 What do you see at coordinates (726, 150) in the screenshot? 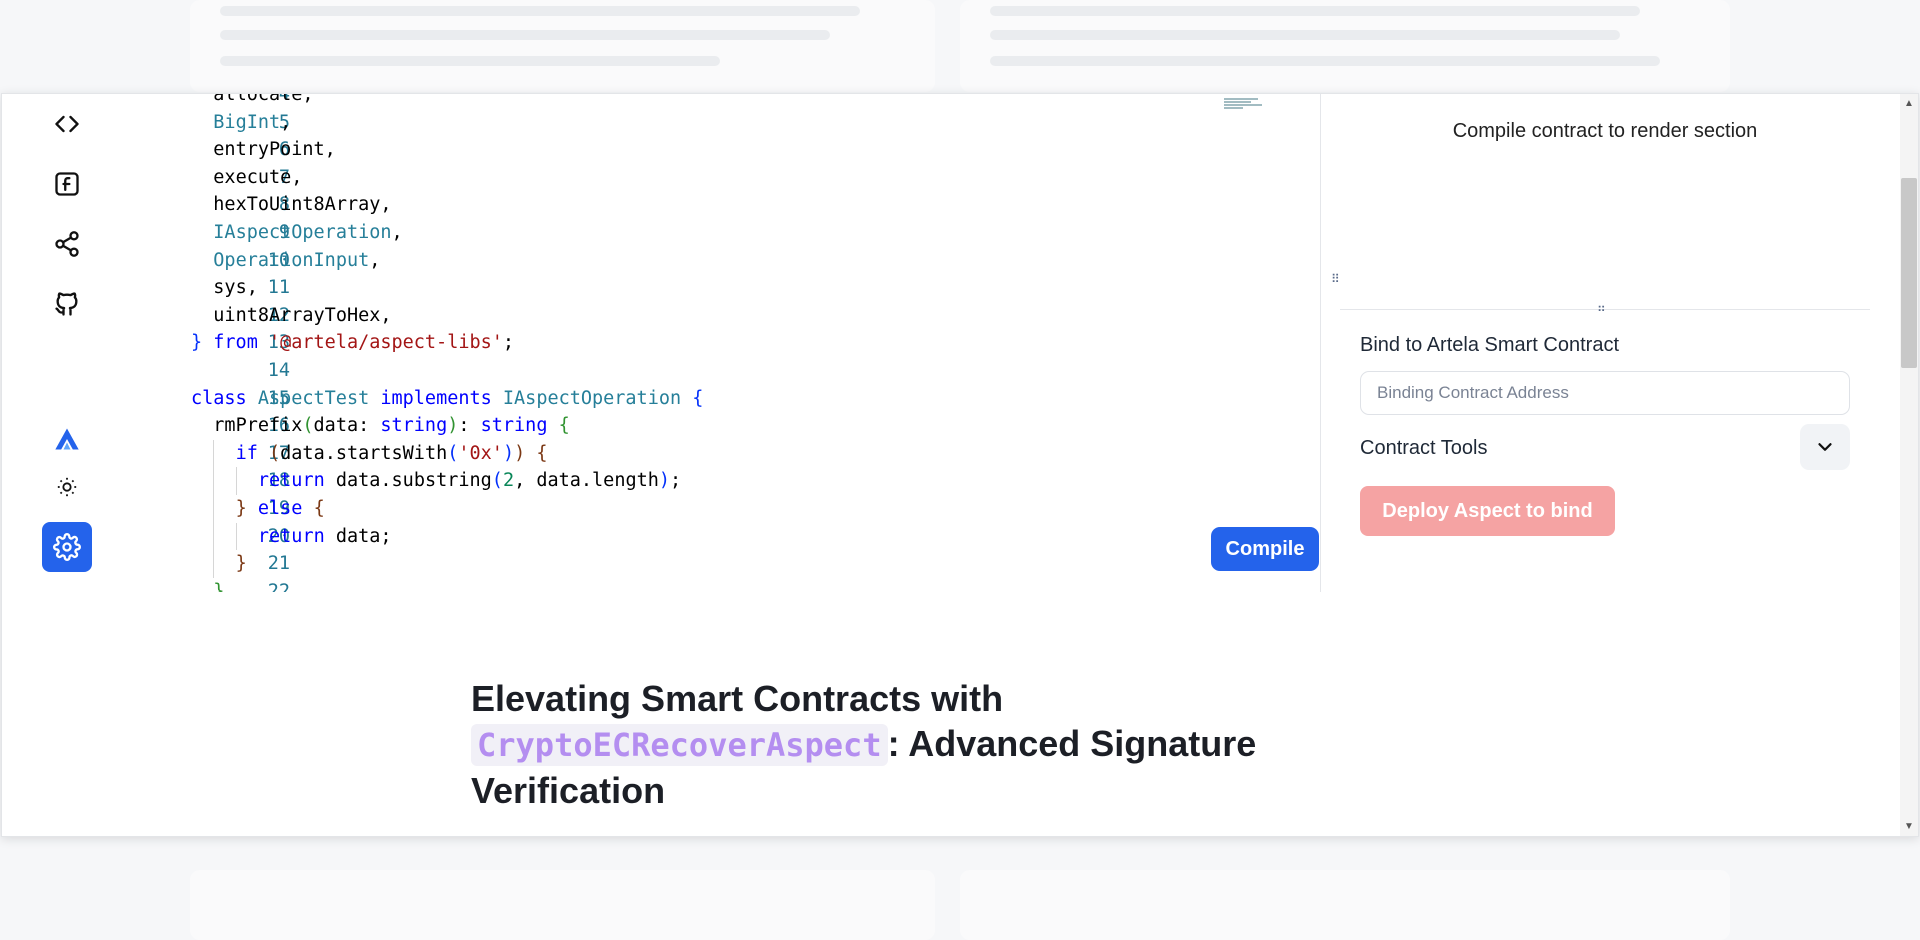
I see `code-line: 6entryPoint,` at bounding box center [726, 150].